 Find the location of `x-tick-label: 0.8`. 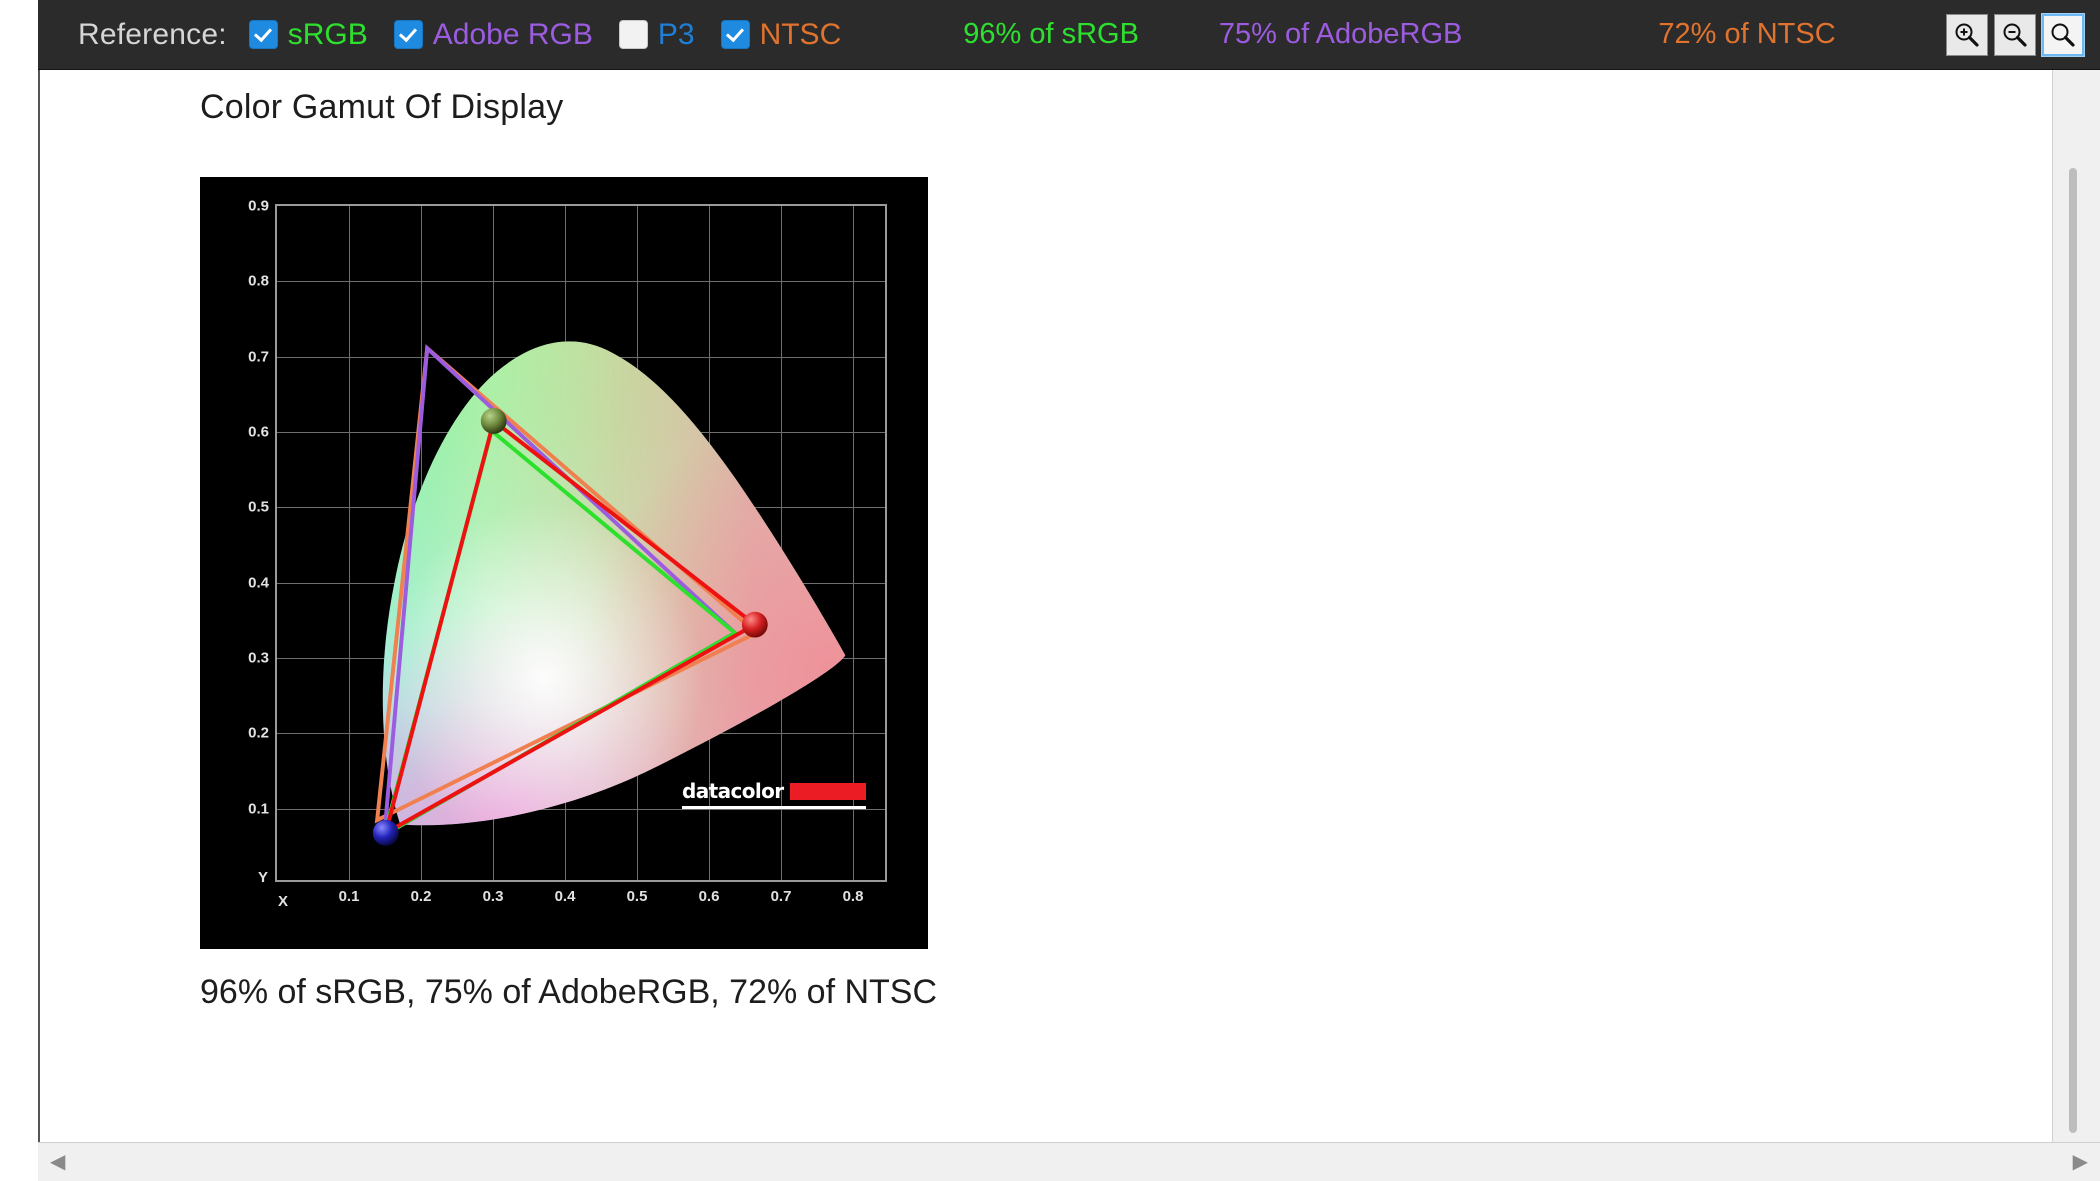

x-tick-label: 0.8 is located at coordinates (853, 896).